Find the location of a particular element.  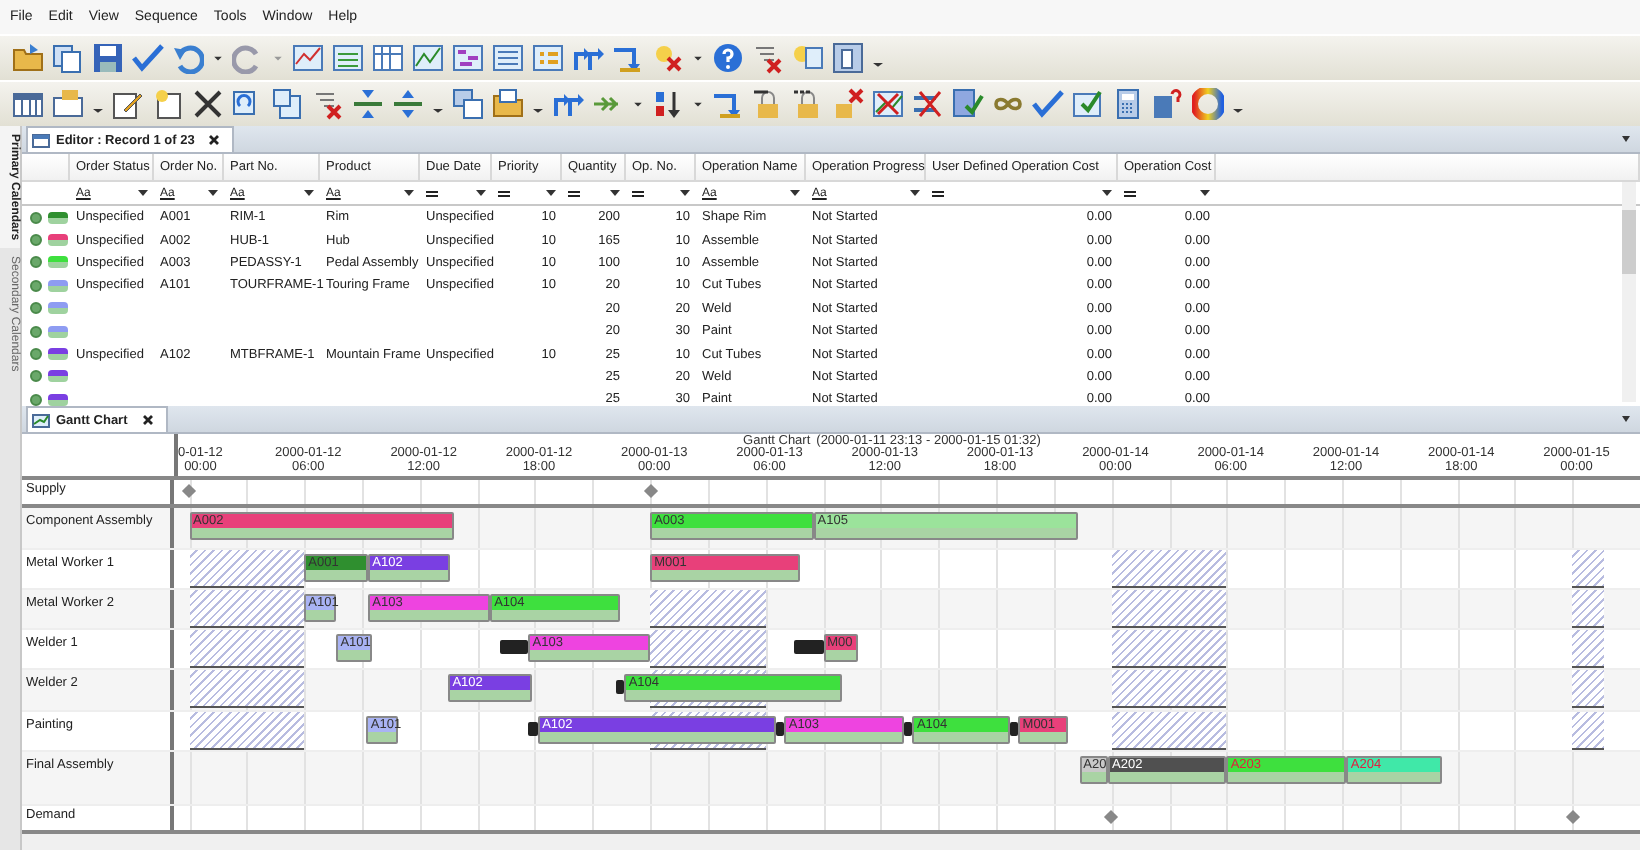

edit-icon is located at coordinates (128, 104).